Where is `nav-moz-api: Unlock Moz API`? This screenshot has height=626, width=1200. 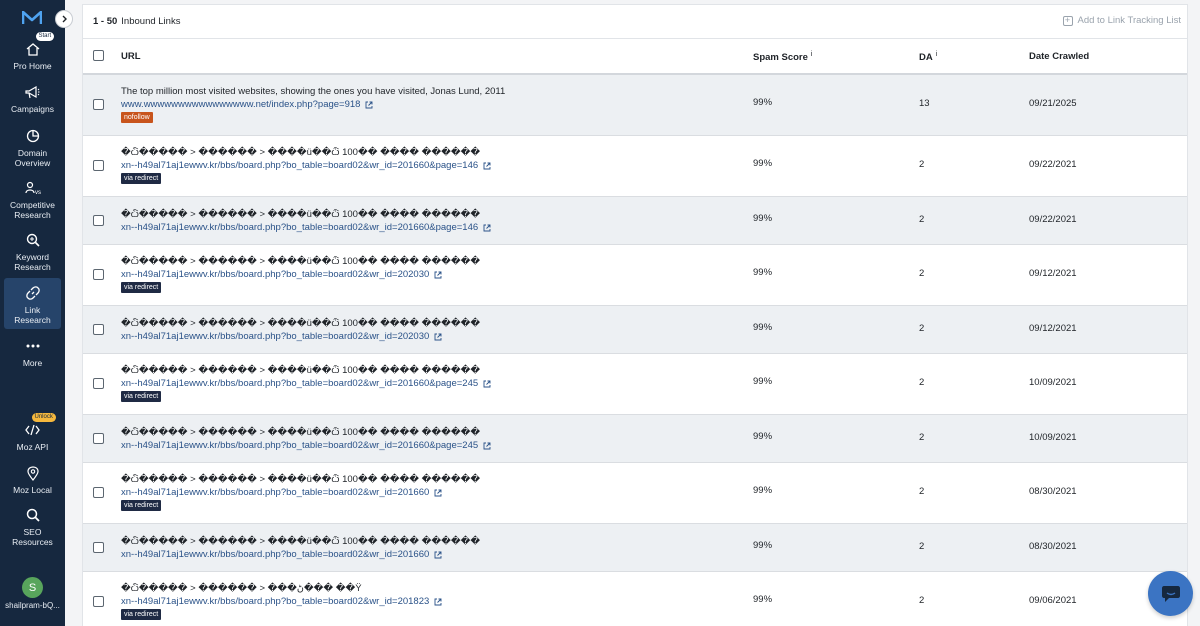
nav-moz-api: Unlock Moz API is located at coordinates (32, 432).